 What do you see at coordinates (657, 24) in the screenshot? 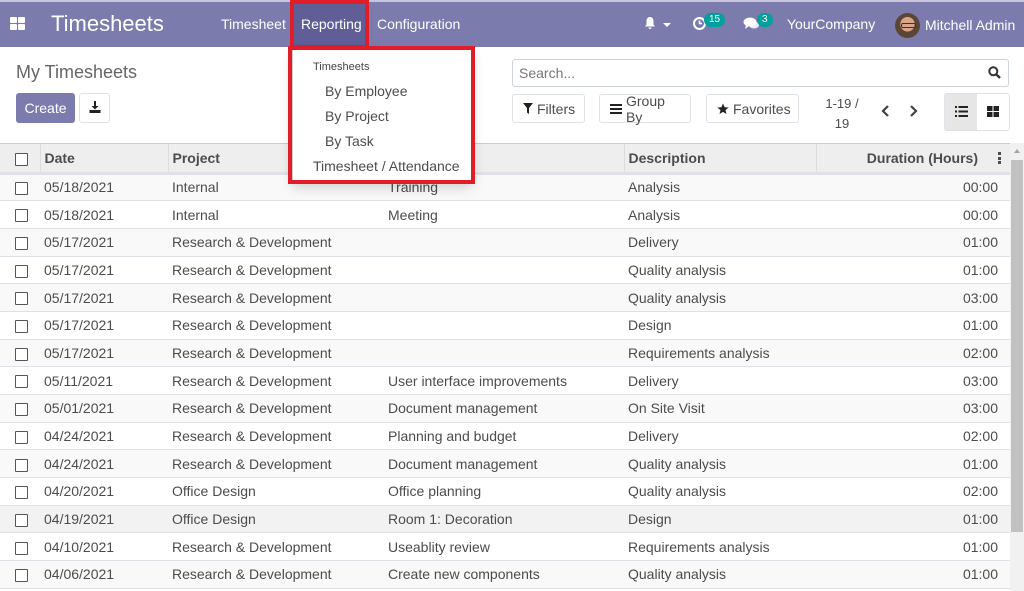
I see `notifications-button` at bounding box center [657, 24].